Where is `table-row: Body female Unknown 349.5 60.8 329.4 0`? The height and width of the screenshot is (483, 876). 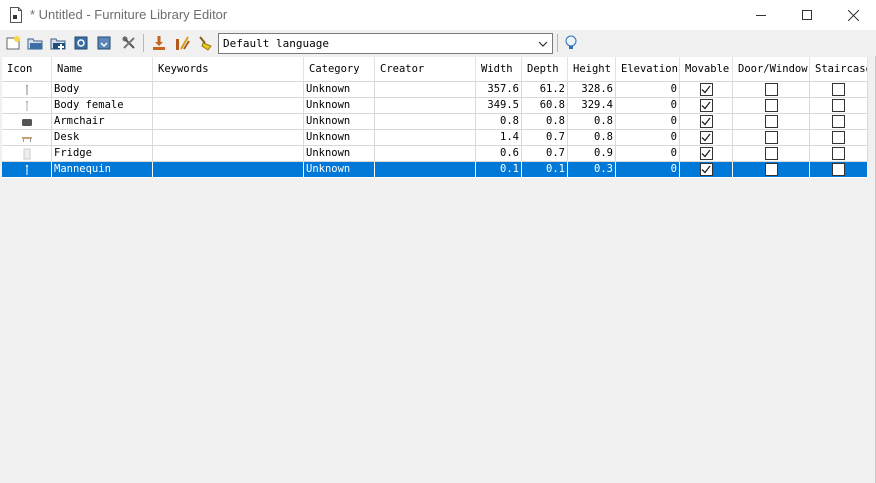 table-row: Body female Unknown 349.5 60.8 329.4 0 is located at coordinates (435, 106).